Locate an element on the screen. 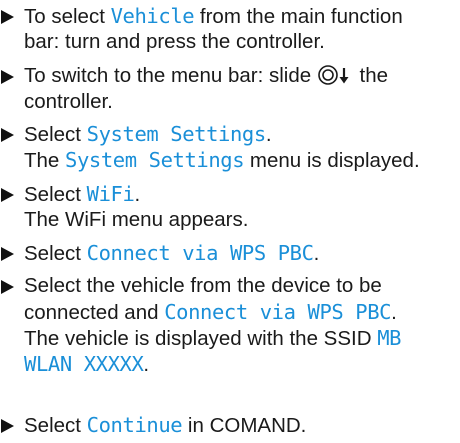 This screenshot has height=443, width=460. text: from the main function is located at coordinates (298, 16).